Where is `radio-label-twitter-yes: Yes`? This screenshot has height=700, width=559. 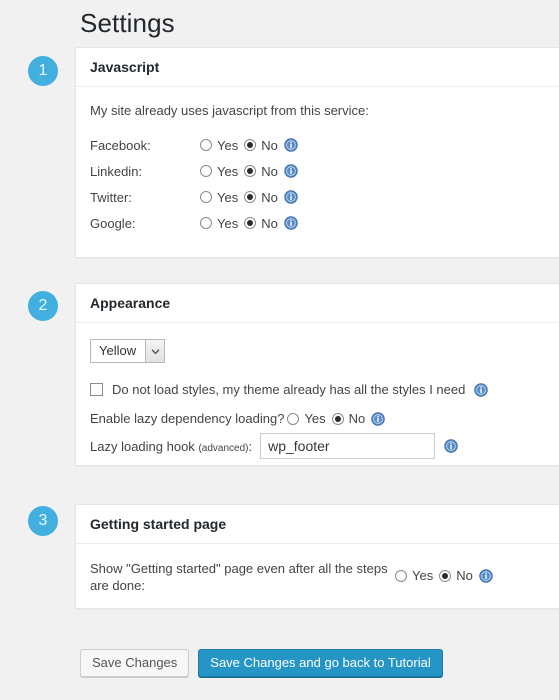 radio-label-twitter-yes: Yes is located at coordinates (228, 197).